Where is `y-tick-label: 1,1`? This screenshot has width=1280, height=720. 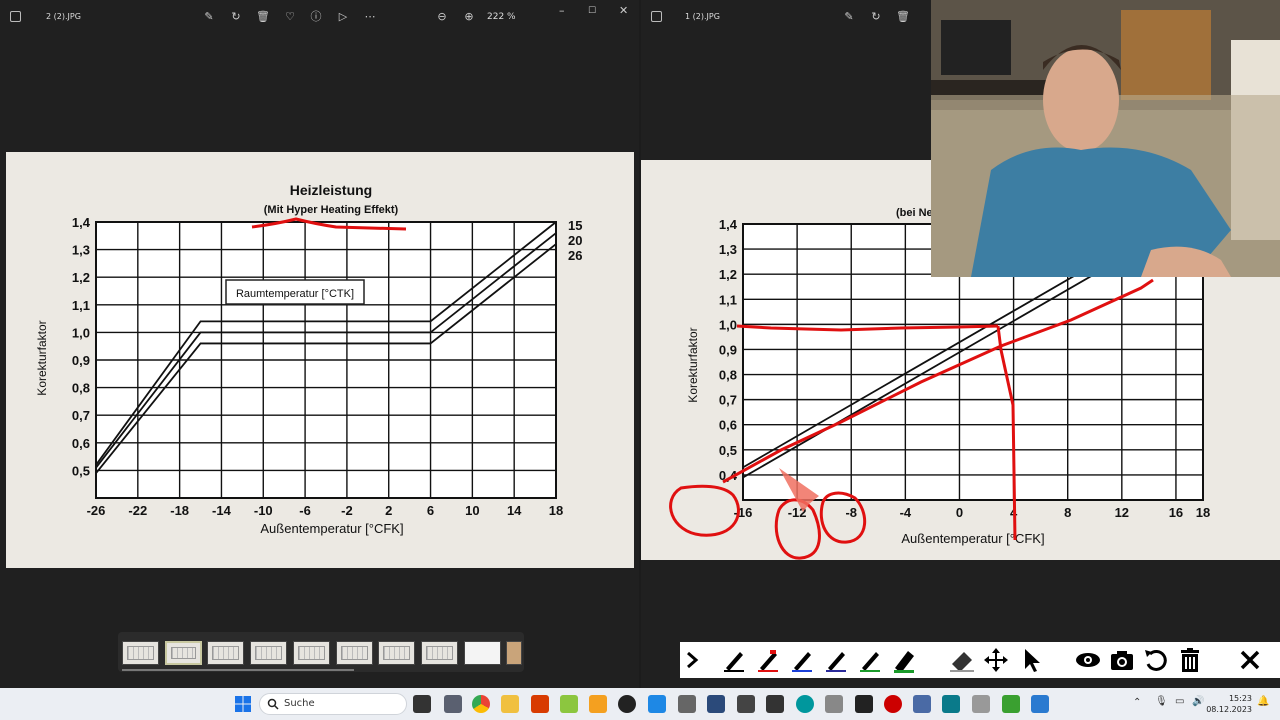 y-tick-label: 1,1 is located at coordinates (728, 299).